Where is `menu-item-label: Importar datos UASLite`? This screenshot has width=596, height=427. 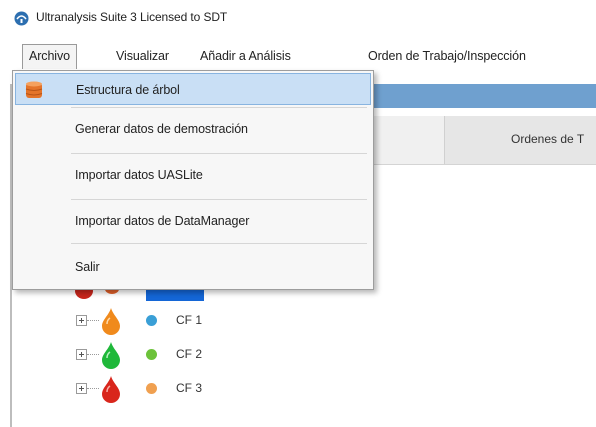 menu-item-label: Importar datos UASLite is located at coordinates (139, 175).